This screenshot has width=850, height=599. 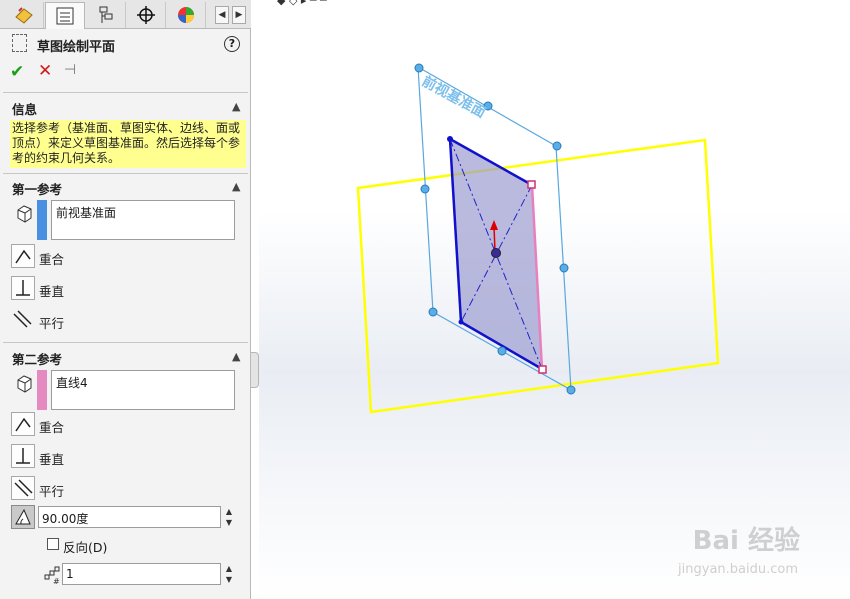 I want to click on first-reference-collapse-icon: ▲, so click(x=236, y=186).